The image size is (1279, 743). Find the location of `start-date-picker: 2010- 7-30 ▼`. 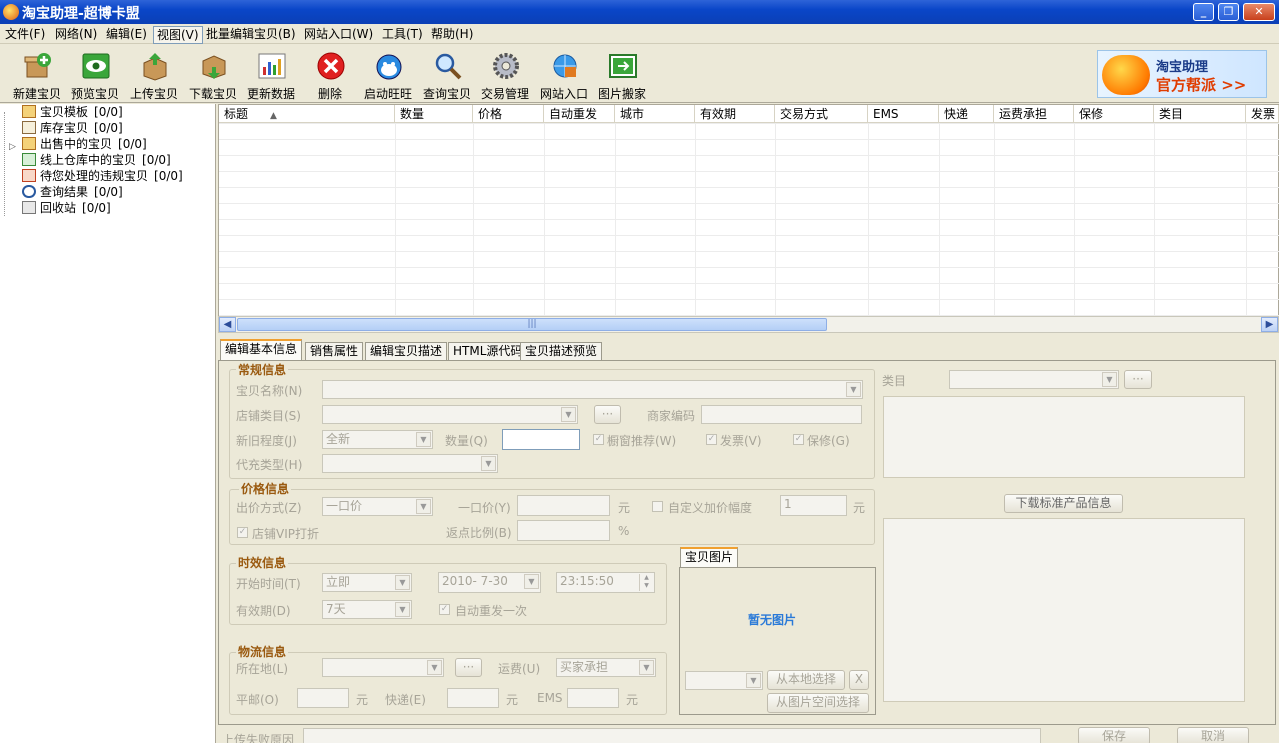

start-date-picker: 2010- 7-30 ▼ is located at coordinates (489, 582).